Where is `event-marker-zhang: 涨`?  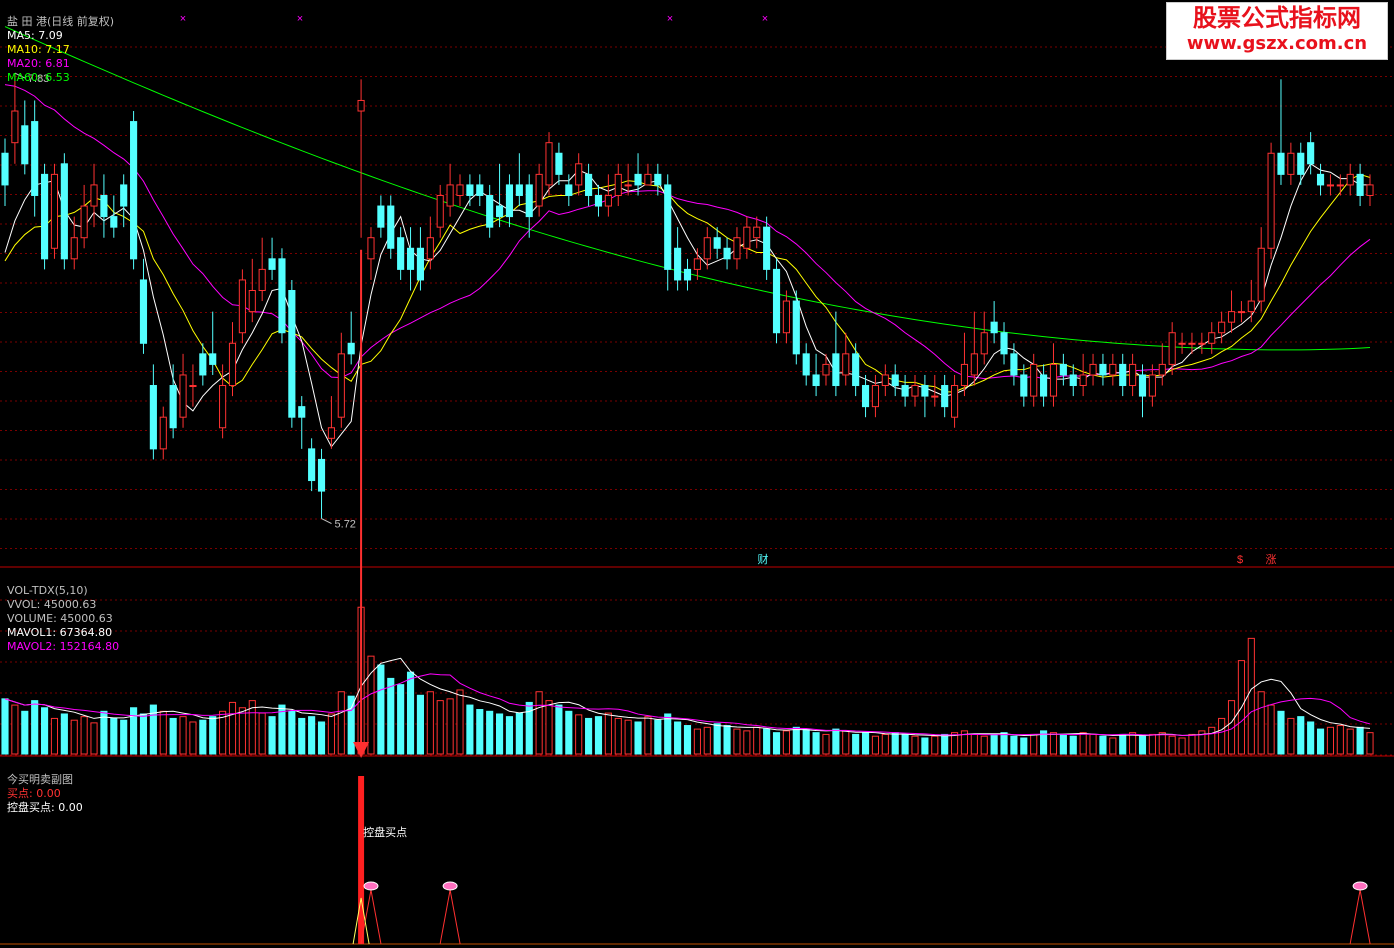 event-marker-zhang: 涨 is located at coordinates (1271, 559).